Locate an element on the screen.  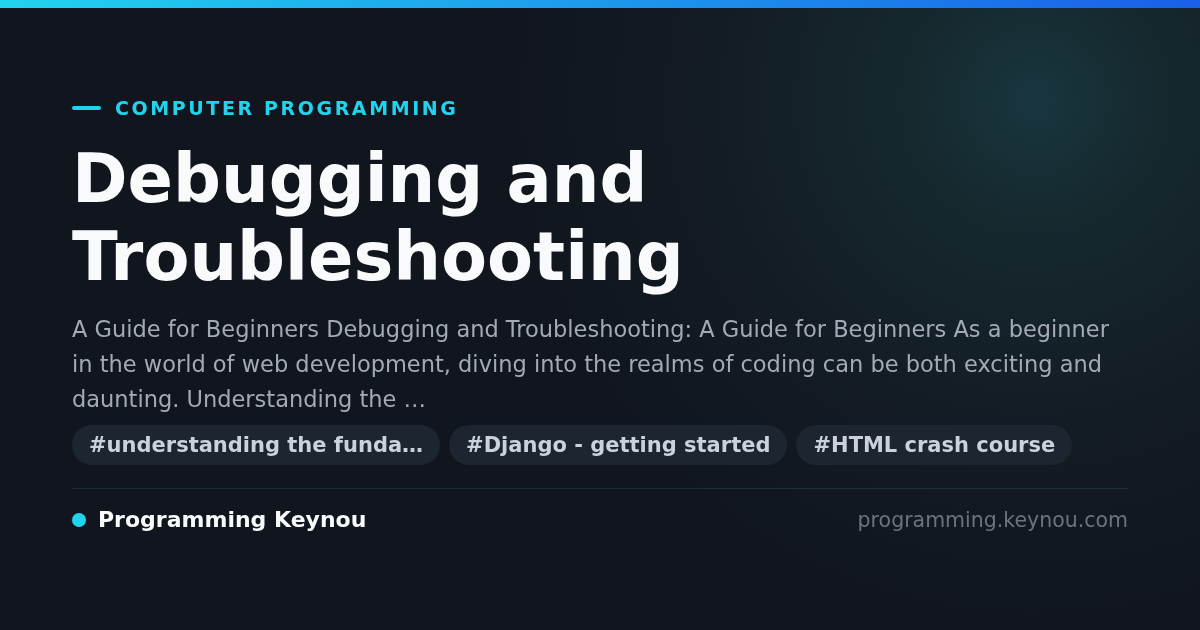
tag-chip: #HTML crash course is located at coordinates (934, 445).